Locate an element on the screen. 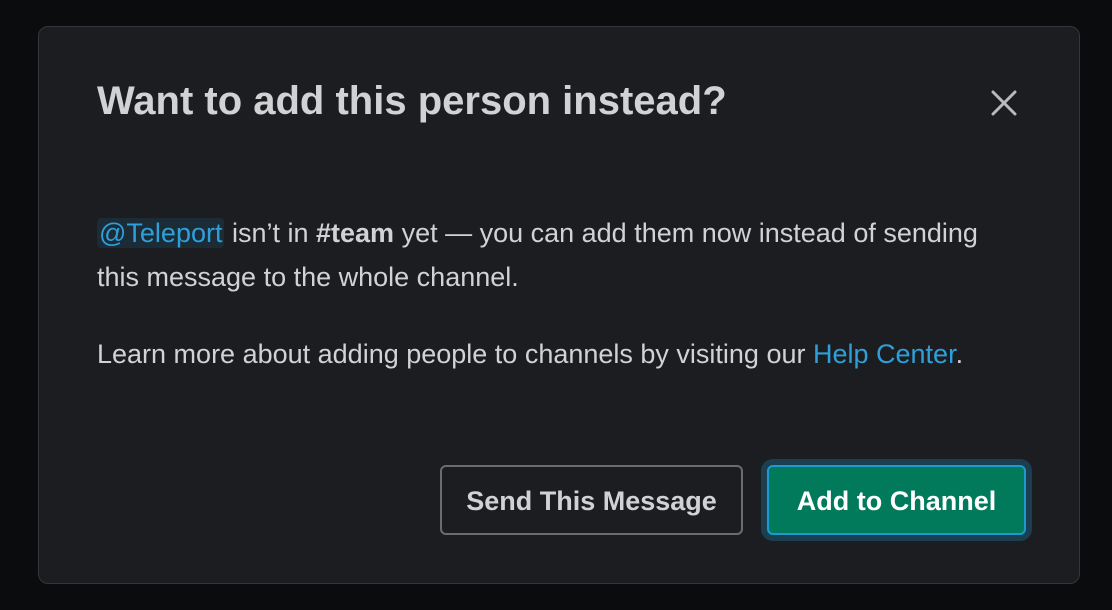 This screenshot has height=610, width=1112. user-mention: @Teleport is located at coordinates (161, 233).